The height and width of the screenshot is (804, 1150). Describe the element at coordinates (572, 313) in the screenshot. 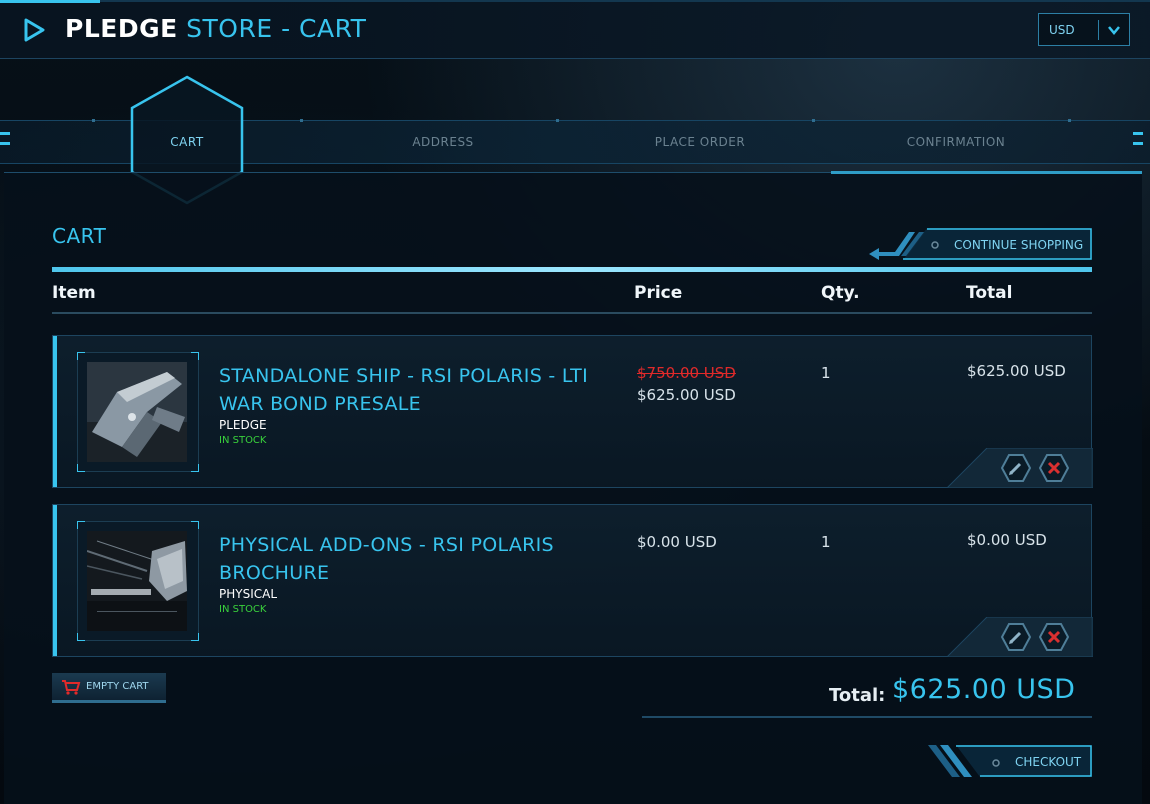

I see `header-divider` at that location.